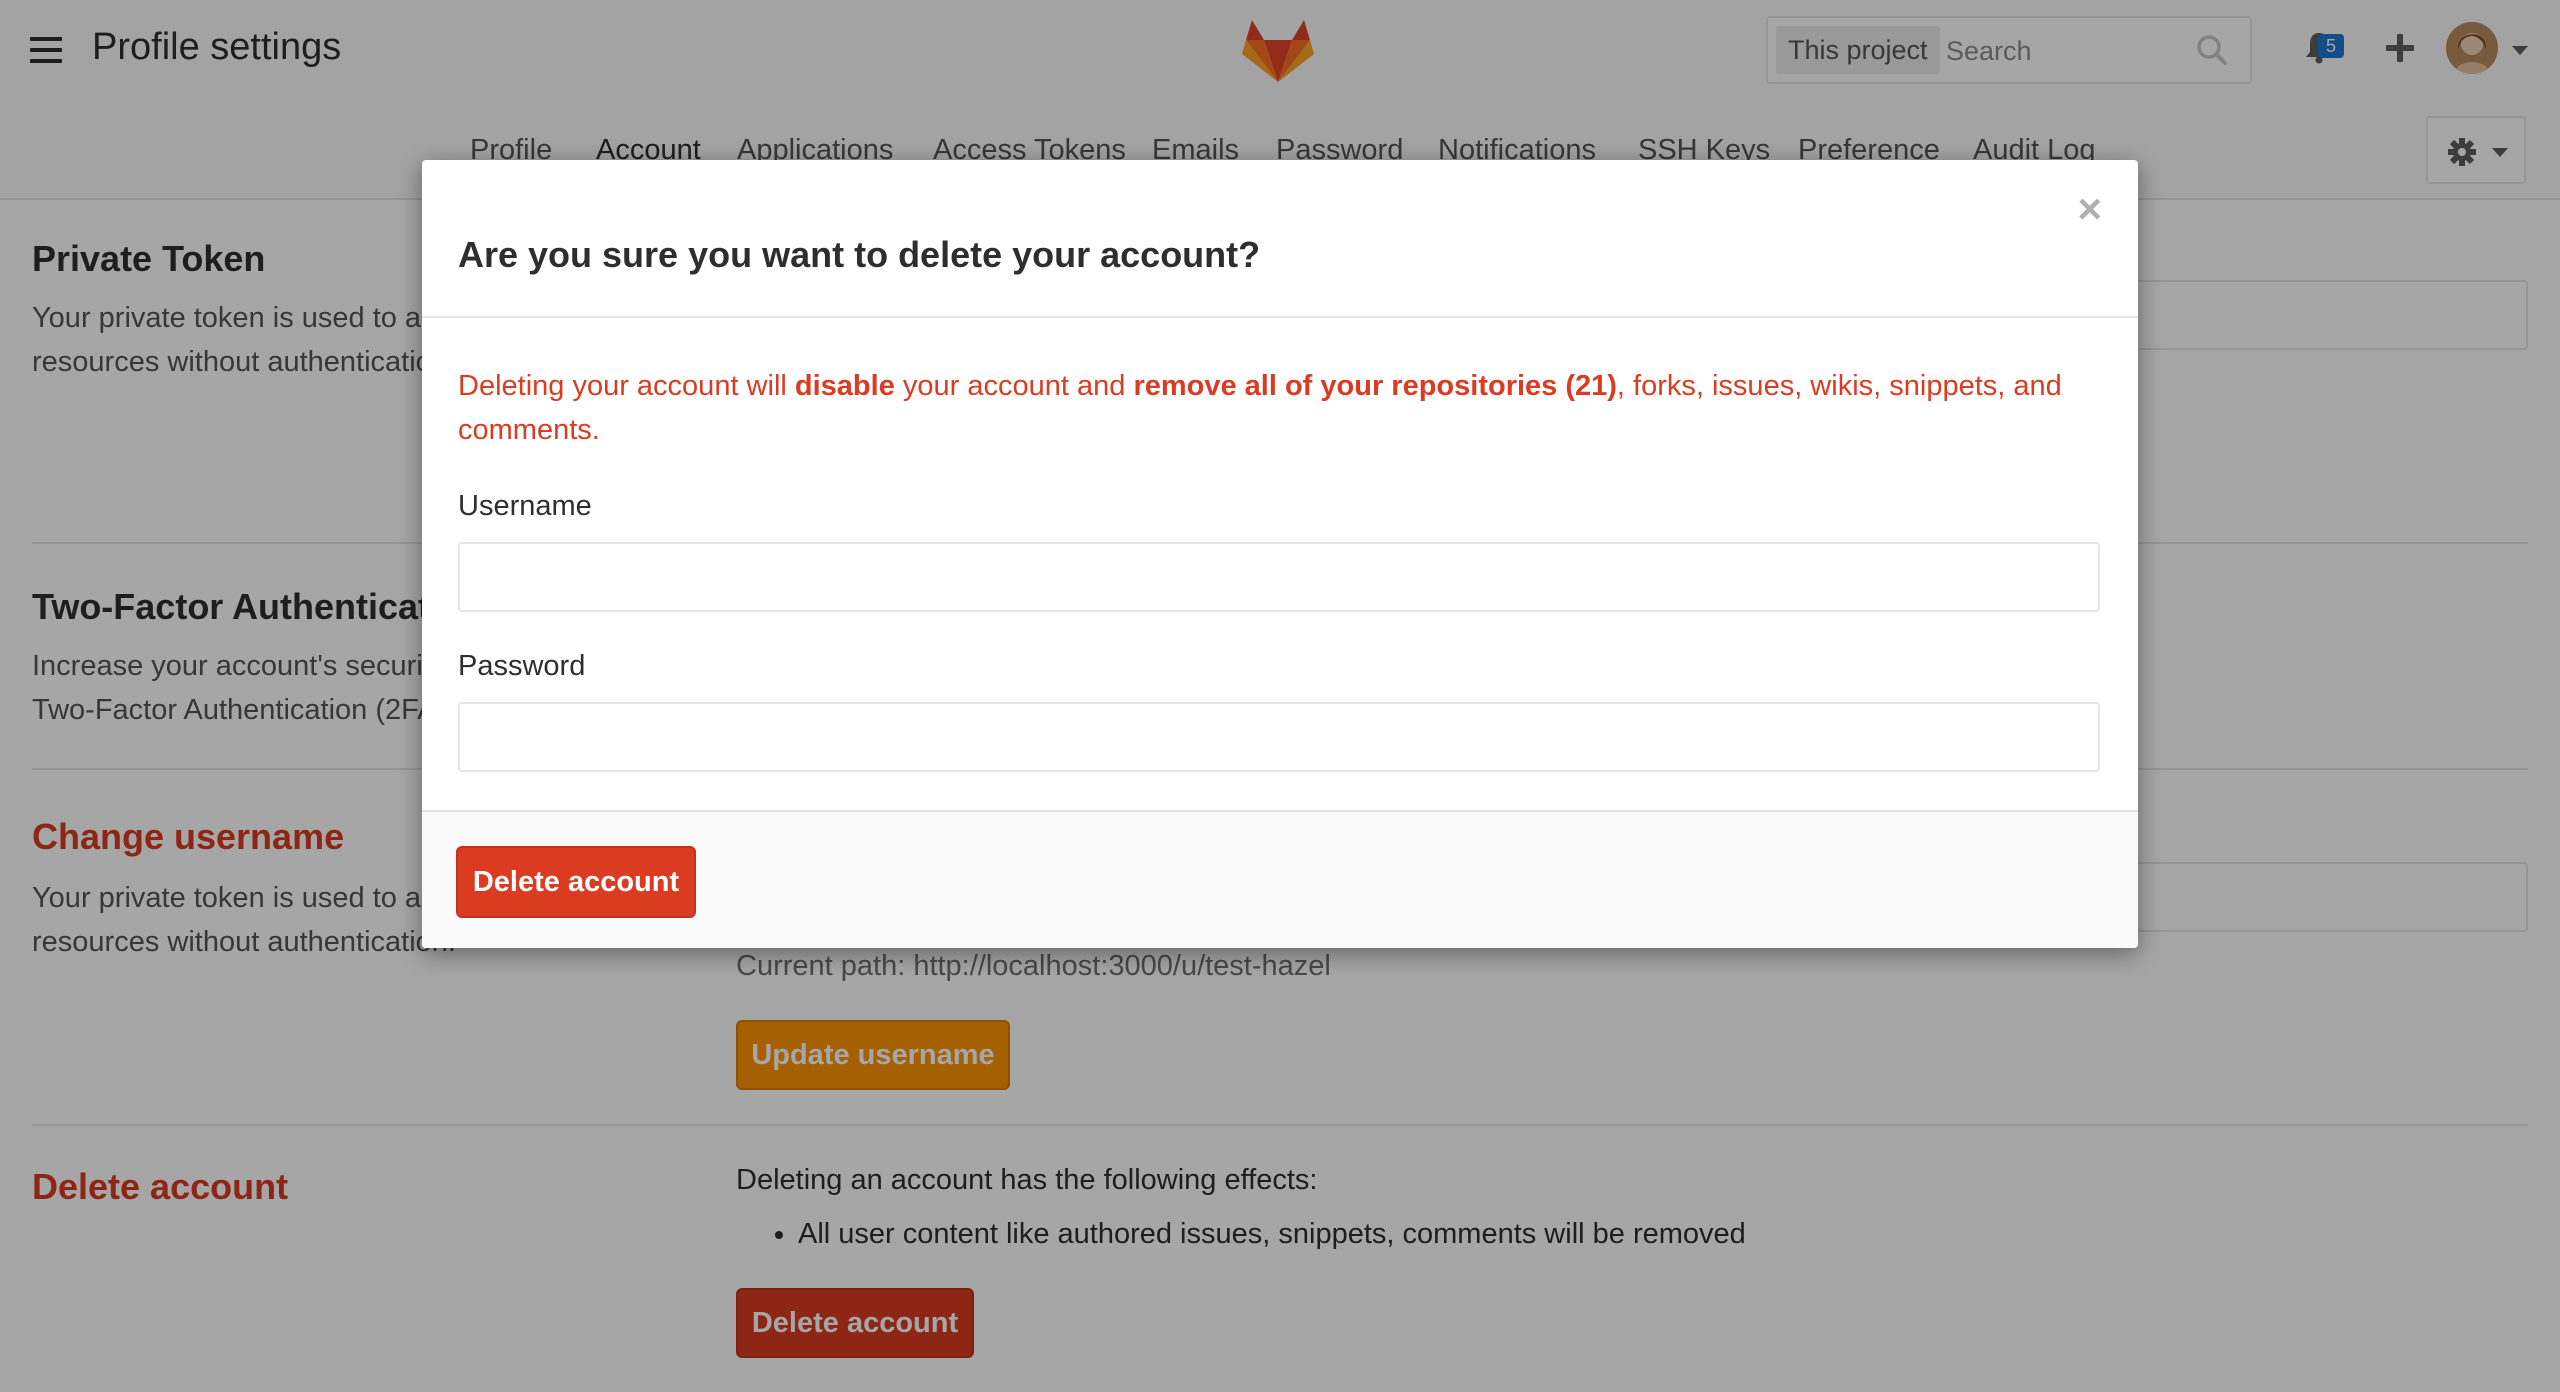 The image size is (2560, 1392). I want to click on password-label: Password, so click(522, 666).